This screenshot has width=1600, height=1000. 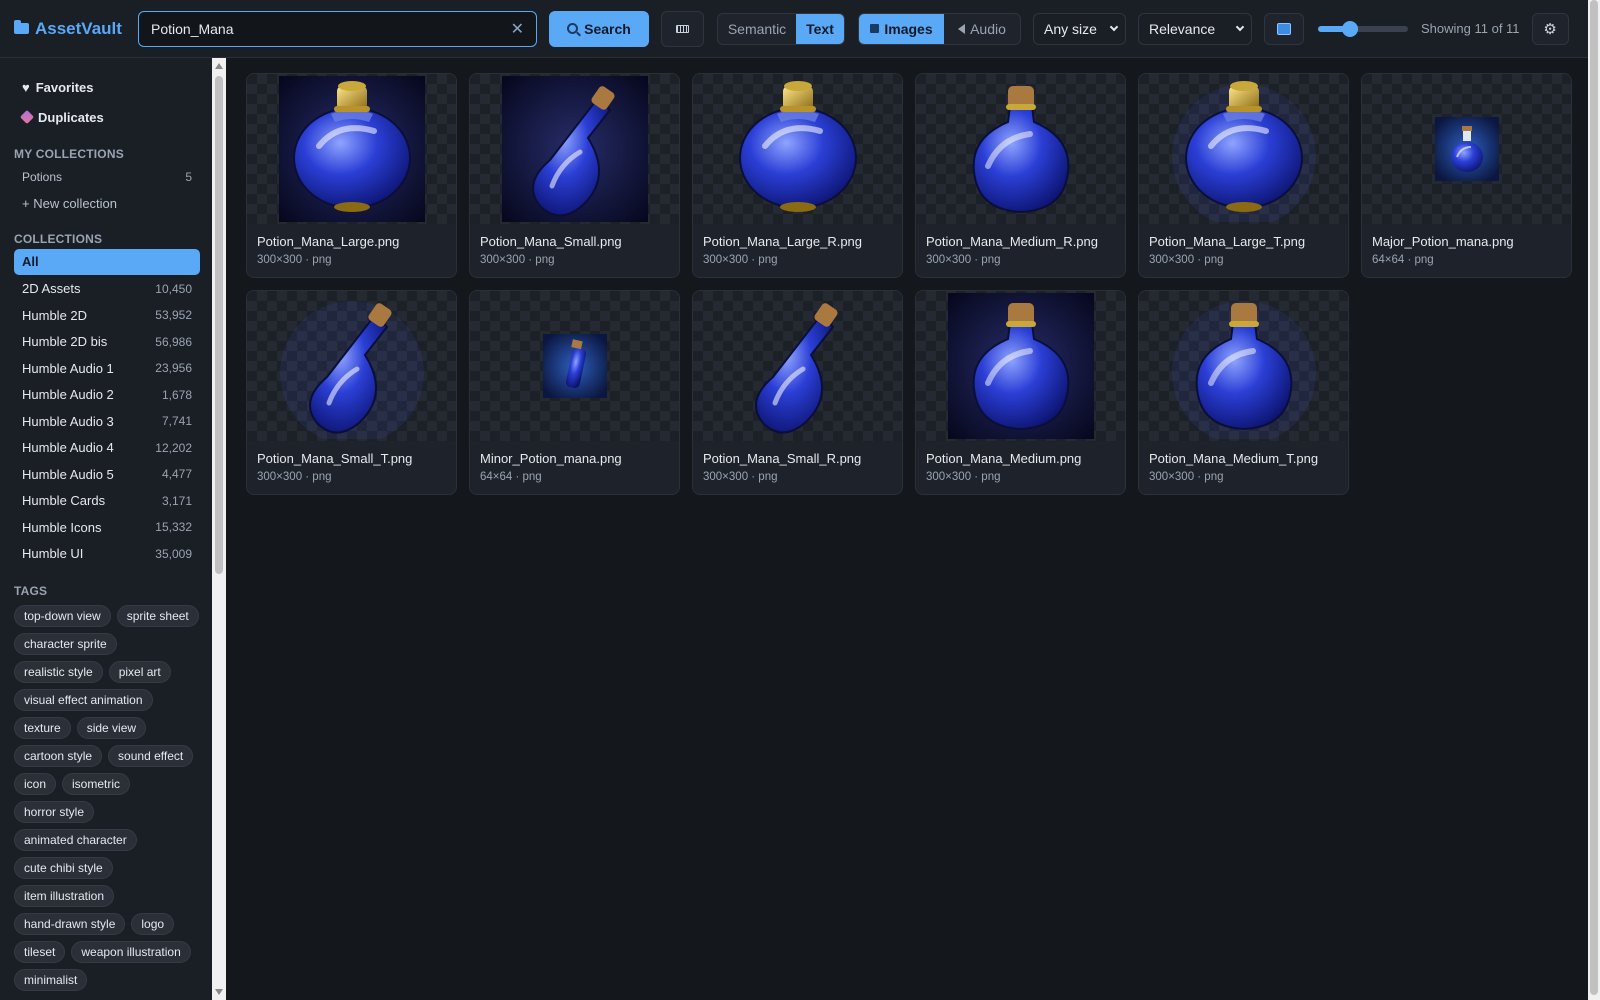 What do you see at coordinates (62, 527) in the screenshot?
I see `collection-label: Humble Icons` at bounding box center [62, 527].